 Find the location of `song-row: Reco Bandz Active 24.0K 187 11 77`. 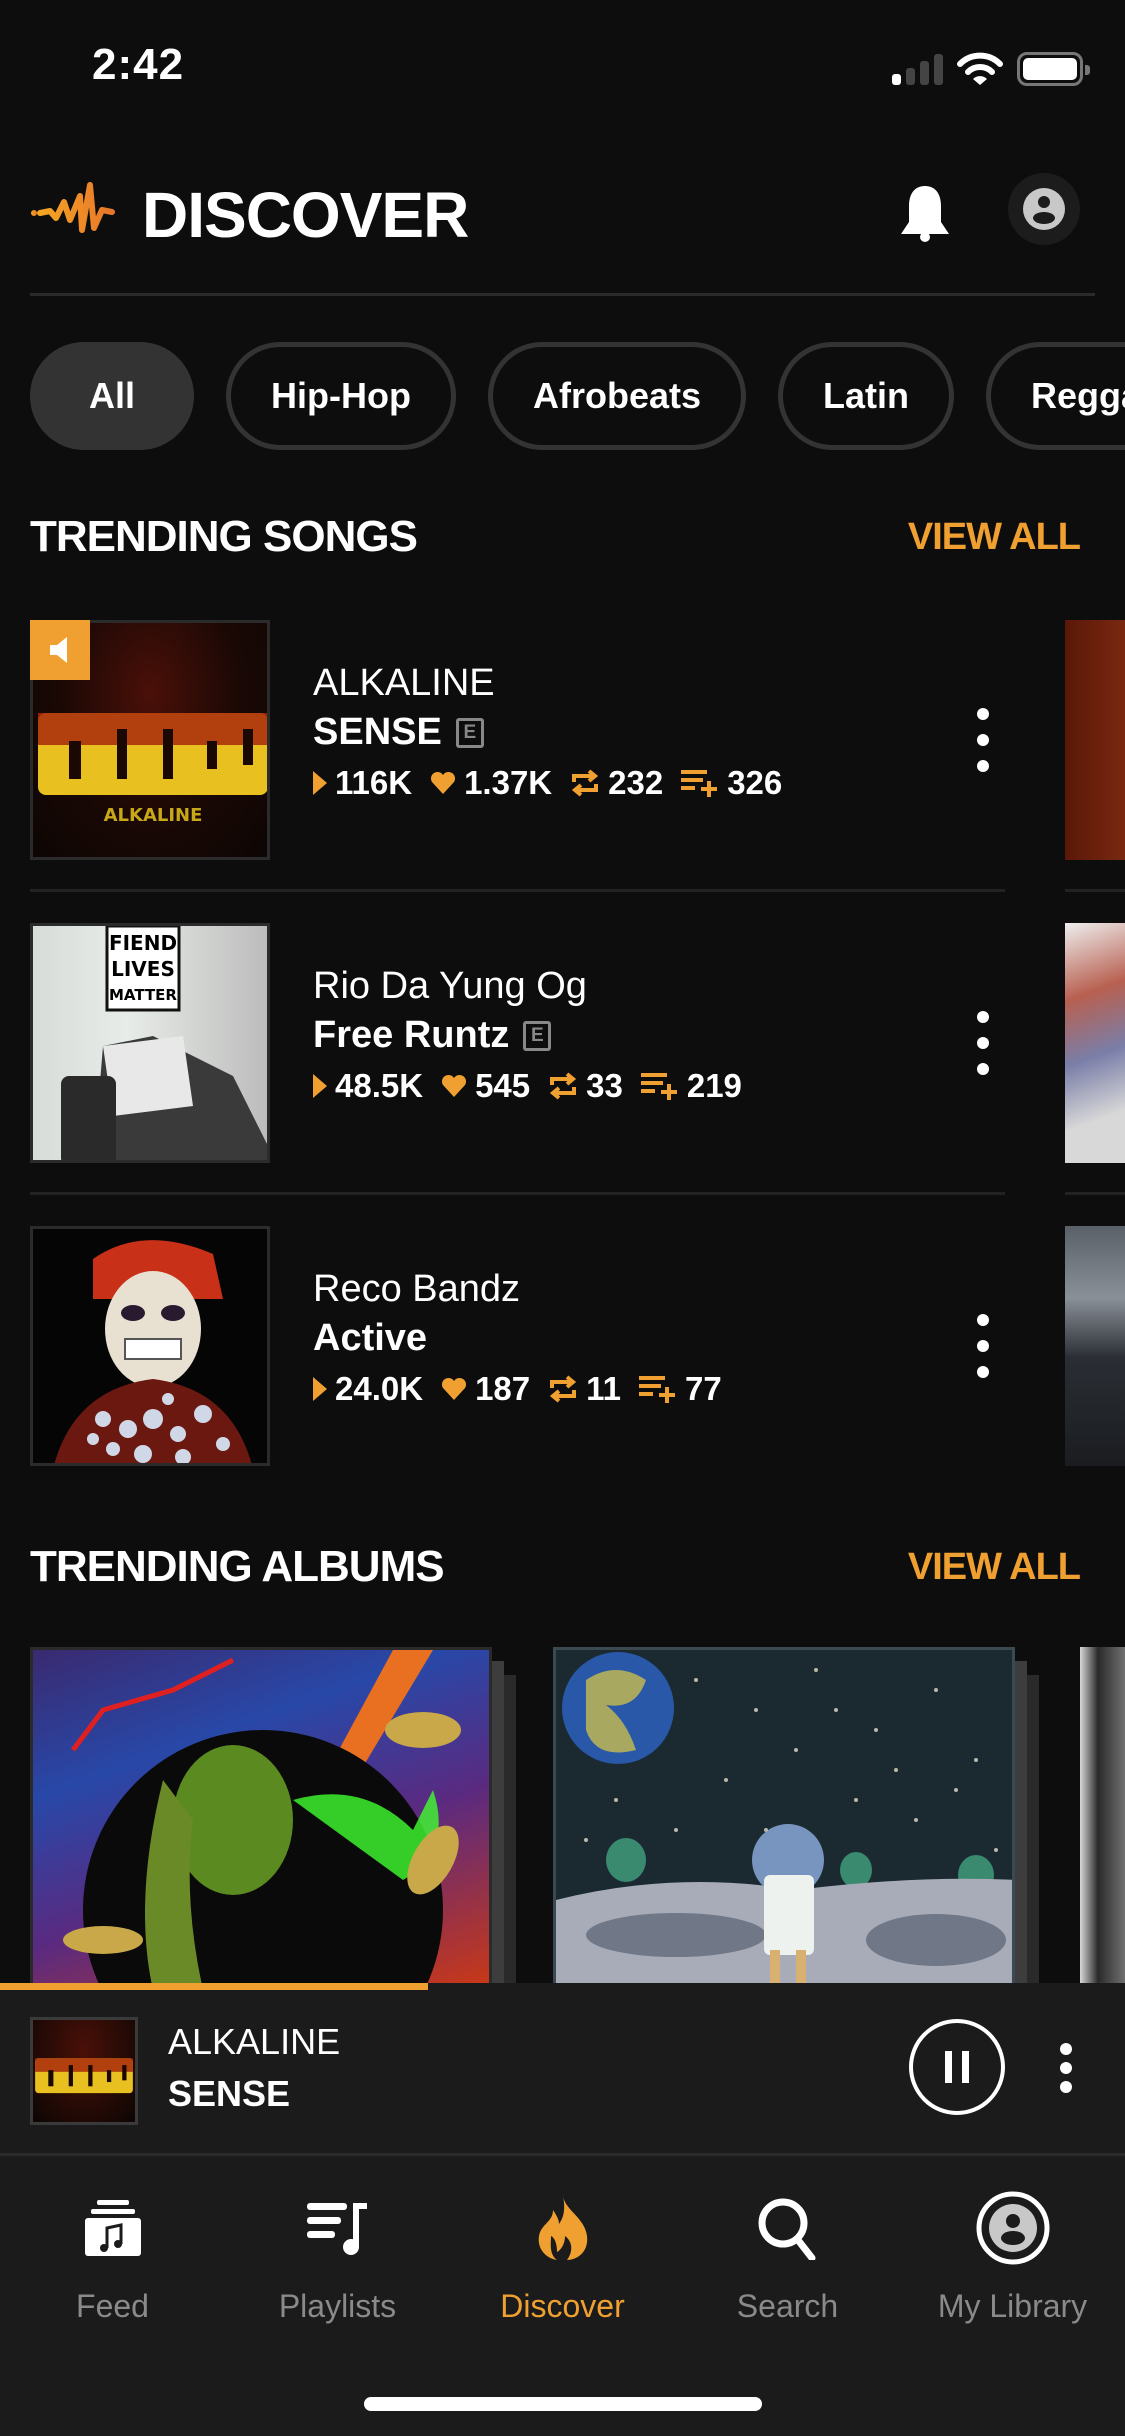

song-row: Reco Bandz Active 24.0K 187 11 77 is located at coordinates (517, 1346).